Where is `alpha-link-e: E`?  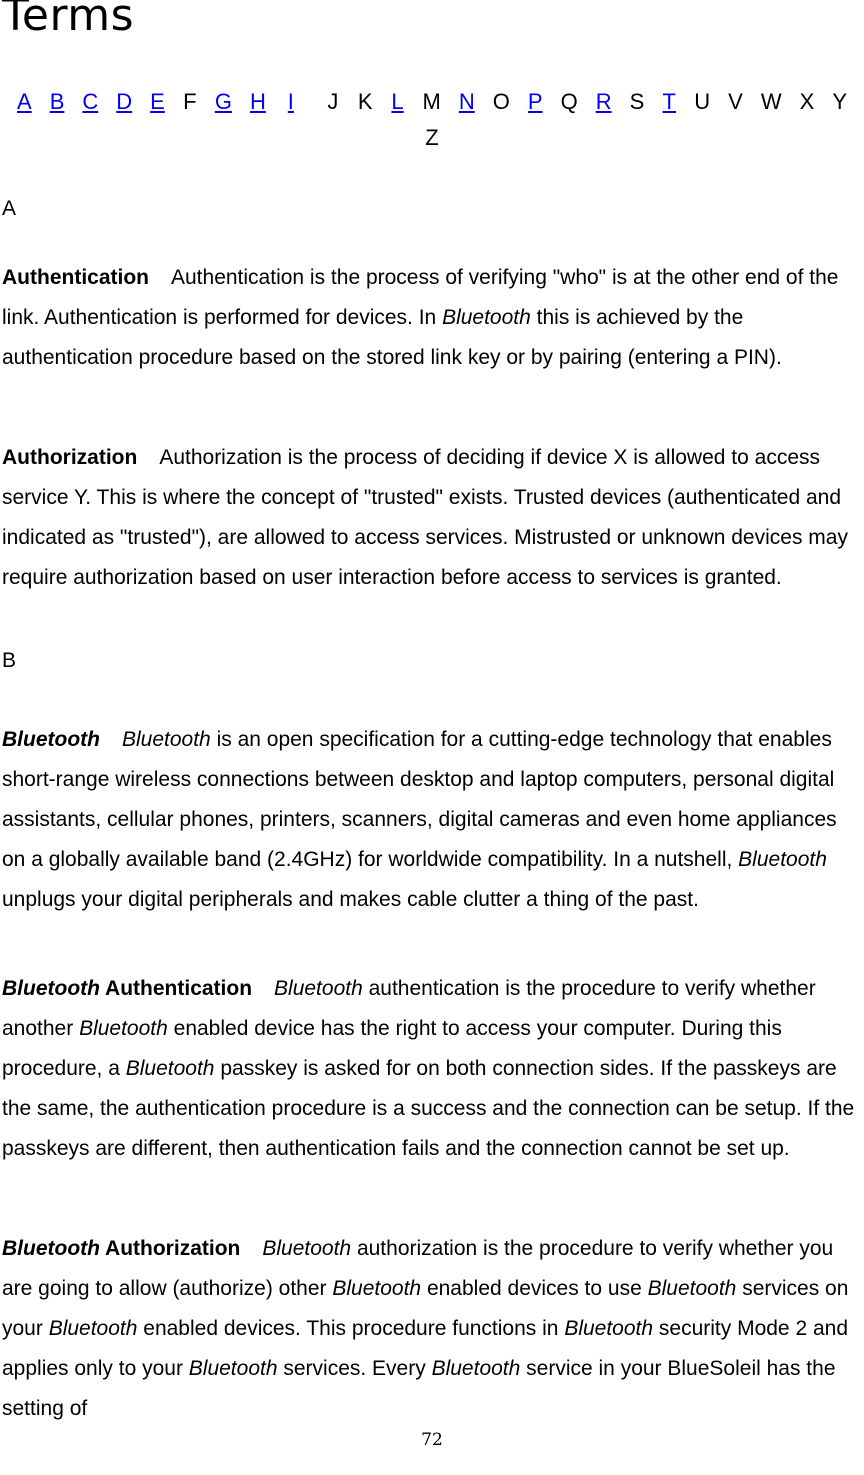 alpha-link-e: E is located at coordinates (157, 102).